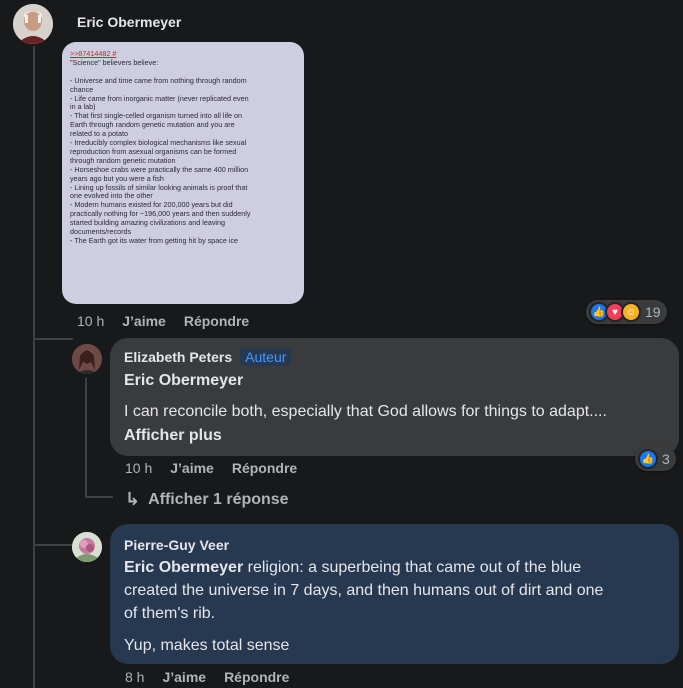 The image size is (683, 688). What do you see at coordinates (183, 381) in the screenshot?
I see `reply1-mention: Eric Obermeyer` at bounding box center [183, 381].